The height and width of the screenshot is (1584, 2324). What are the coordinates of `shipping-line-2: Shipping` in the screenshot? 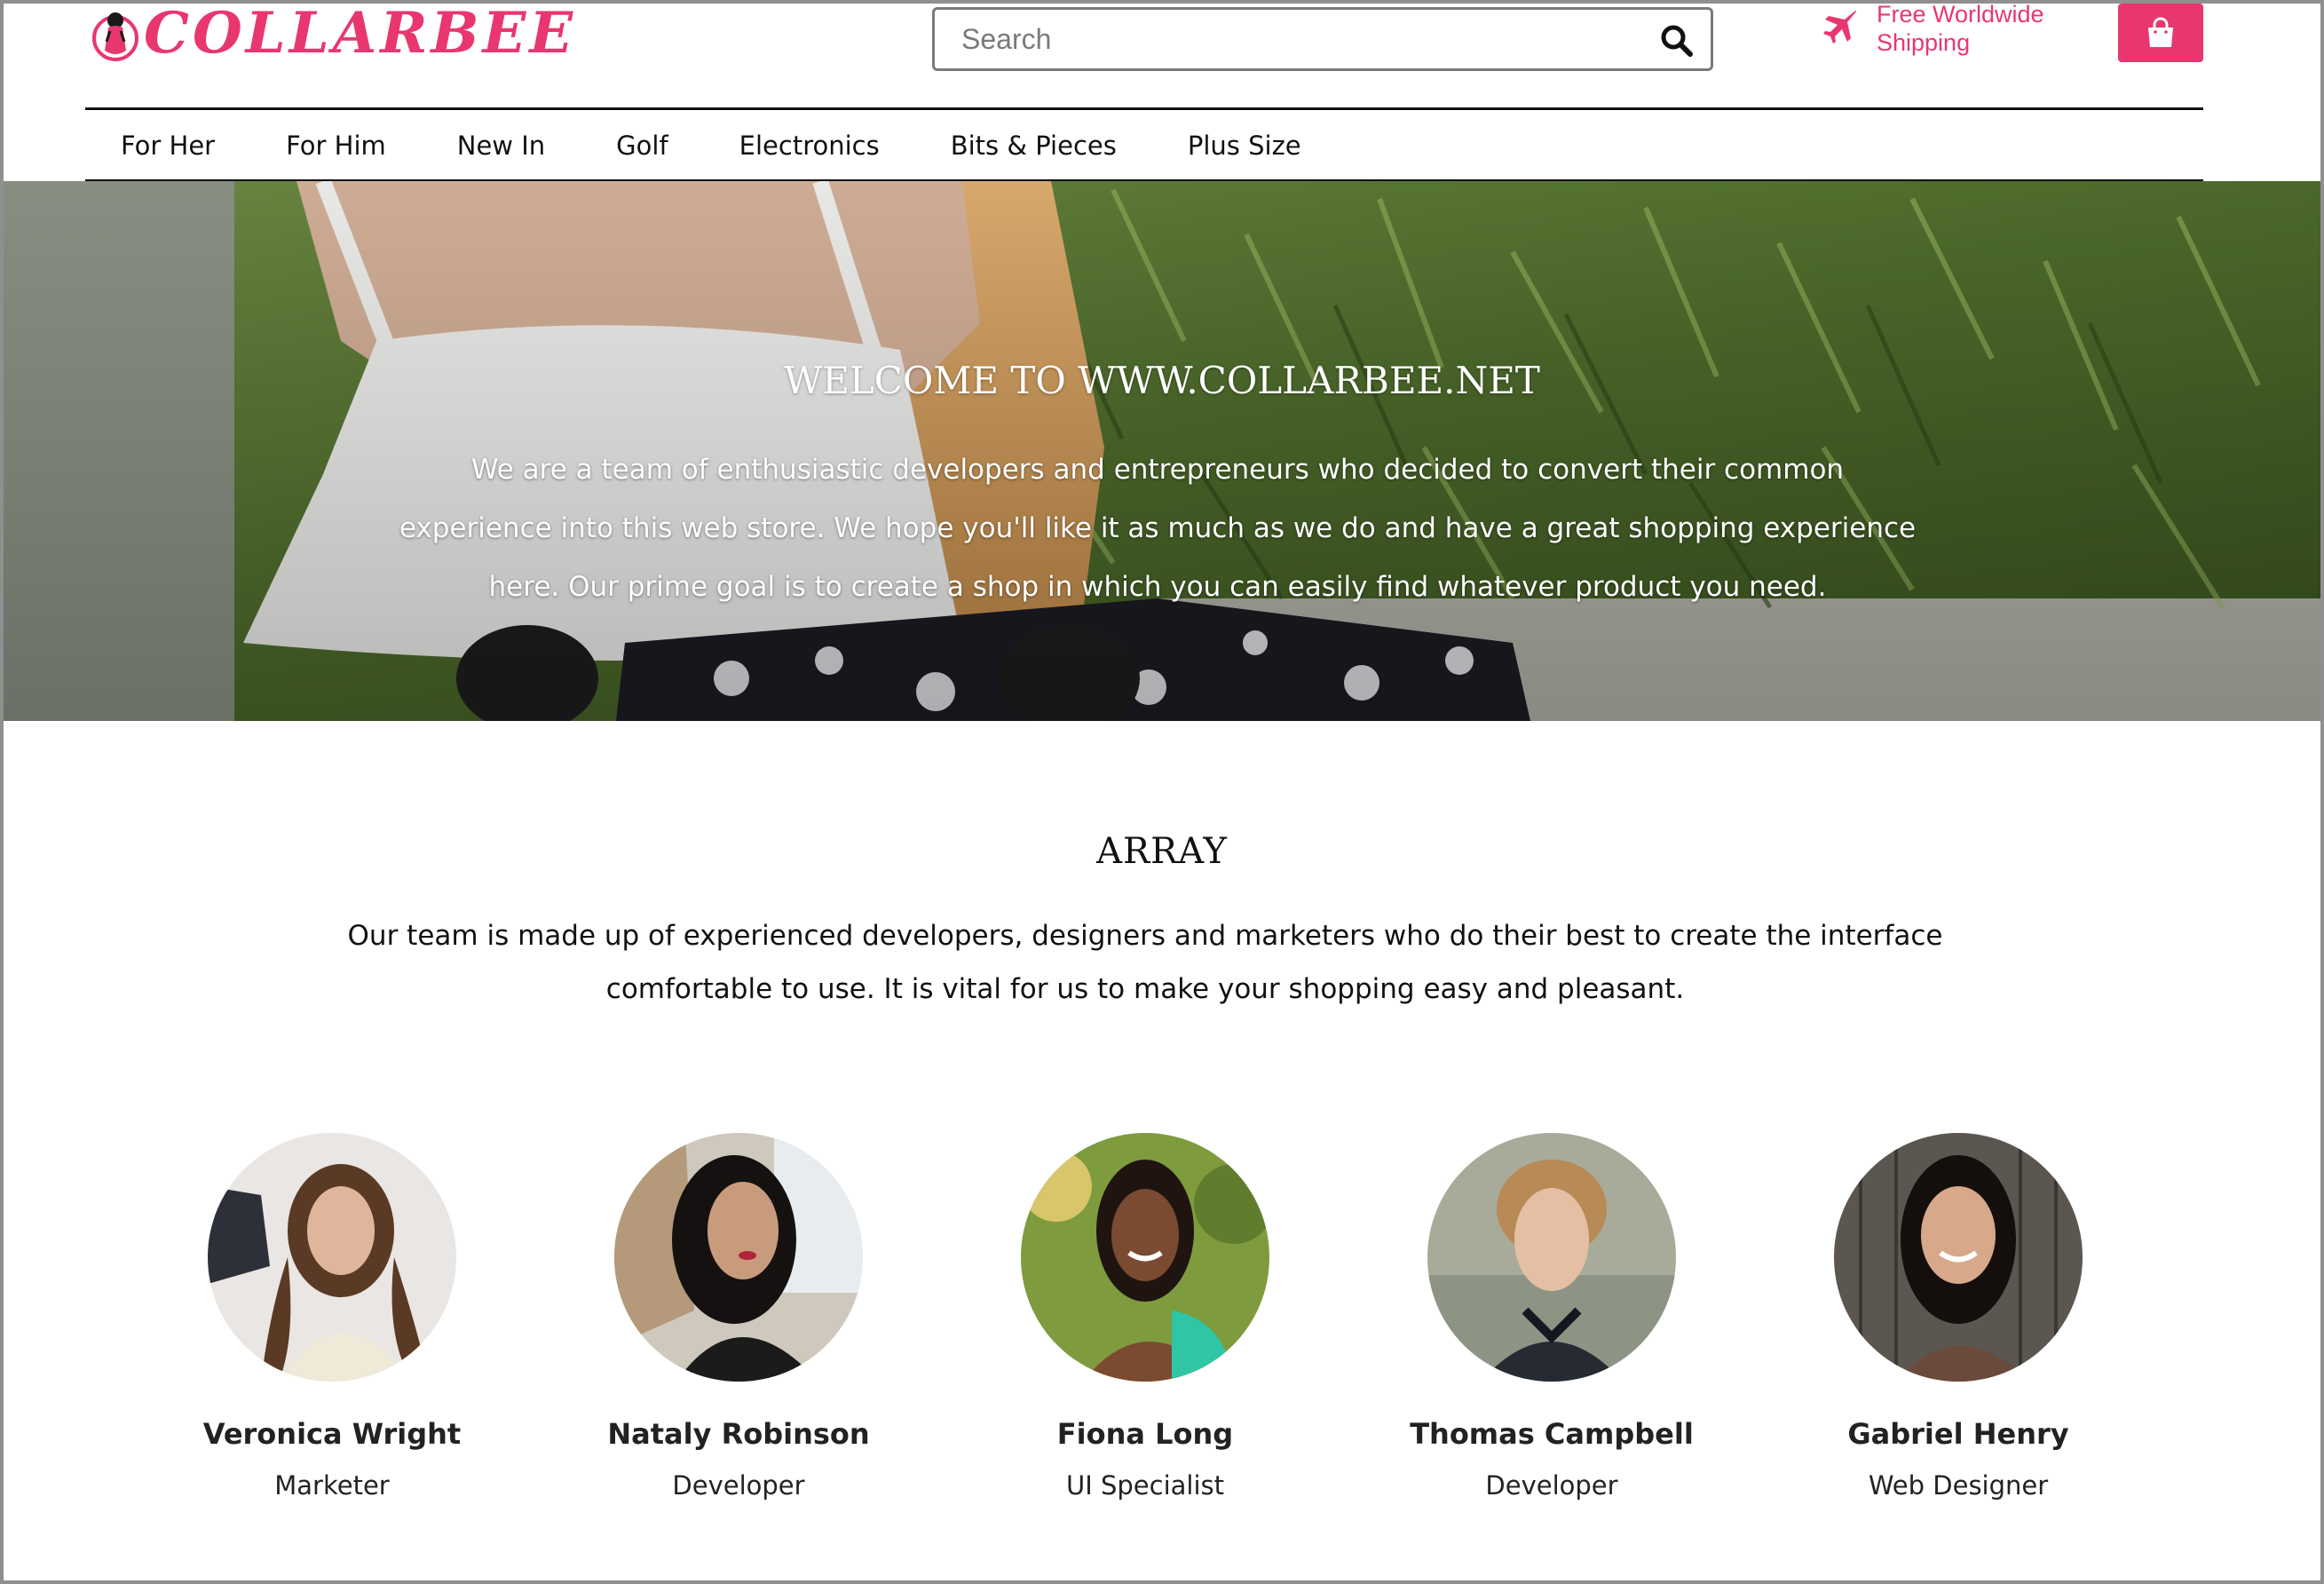 It's located at (1924, 42).